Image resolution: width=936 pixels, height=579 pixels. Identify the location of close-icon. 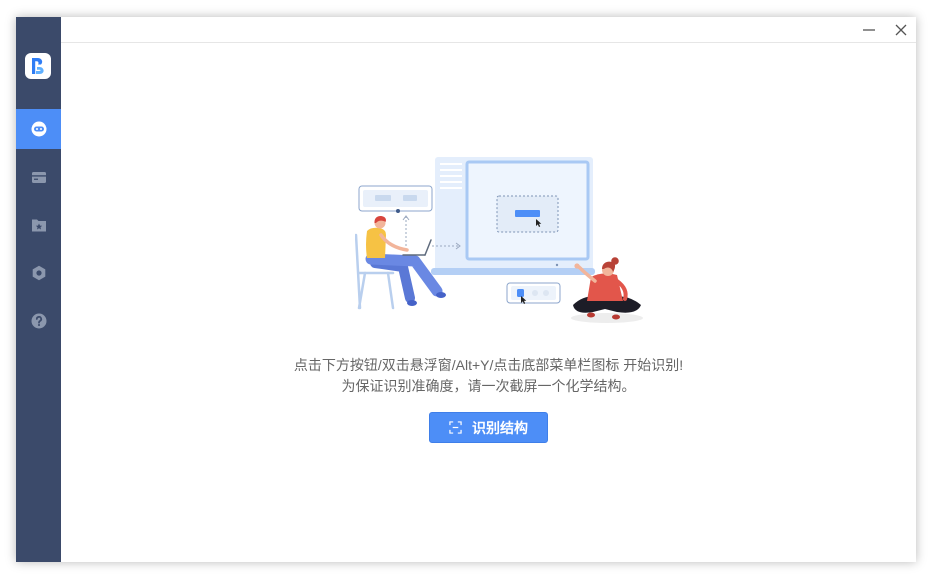
(901, 30).